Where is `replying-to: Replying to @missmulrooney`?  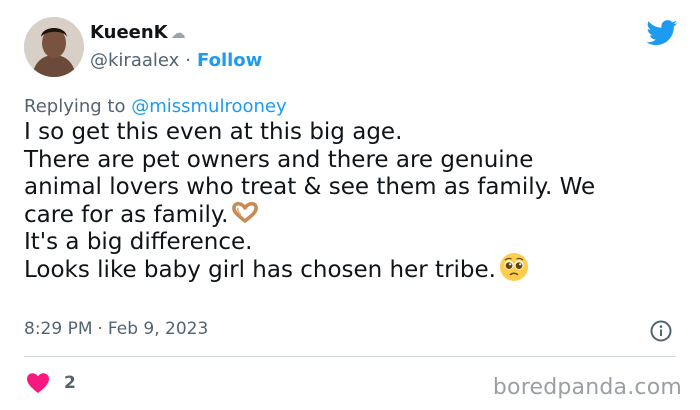
replying-to: Replying to @missmulrooney is located at coordinates (155, 106).